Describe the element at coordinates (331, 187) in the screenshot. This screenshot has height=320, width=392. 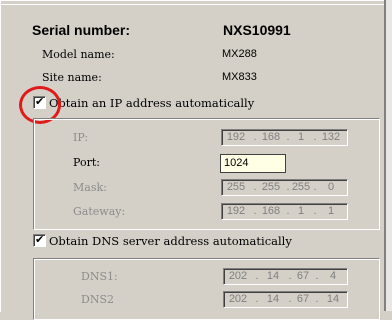
I see `mask-octet-4: 0` at that location.